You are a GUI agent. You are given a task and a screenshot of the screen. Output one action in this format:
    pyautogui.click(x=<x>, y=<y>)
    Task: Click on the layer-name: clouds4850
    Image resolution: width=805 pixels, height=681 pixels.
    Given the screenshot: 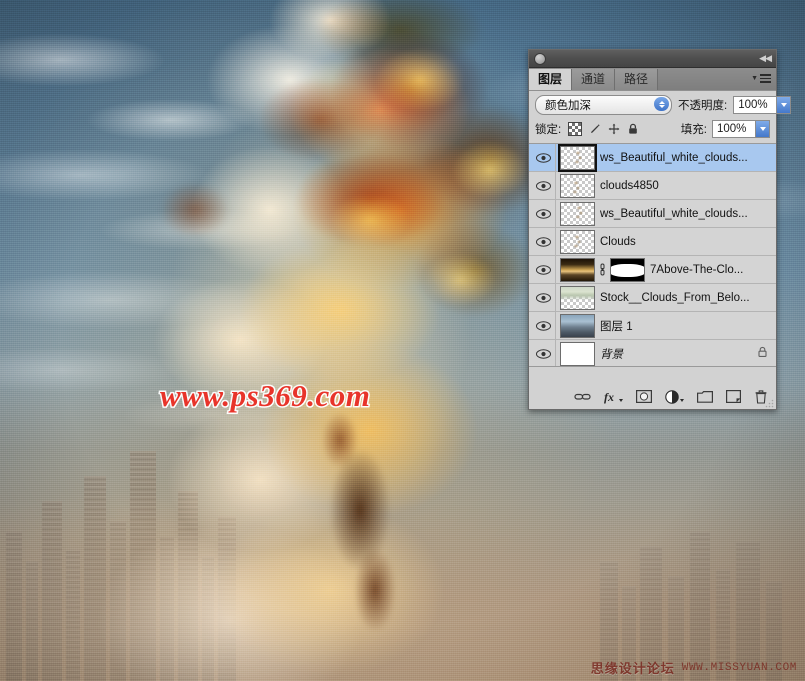 What is the action you would take?
    pyautogui.click(x=688, y=186)
    